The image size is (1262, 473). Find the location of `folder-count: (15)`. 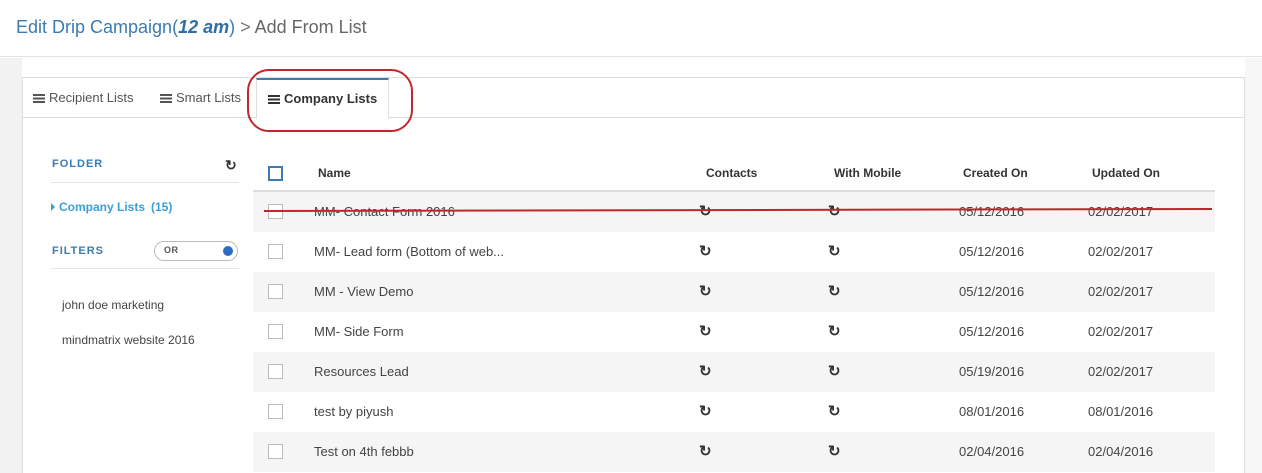

folder-count: (15) is located at coordinates (162, 207).